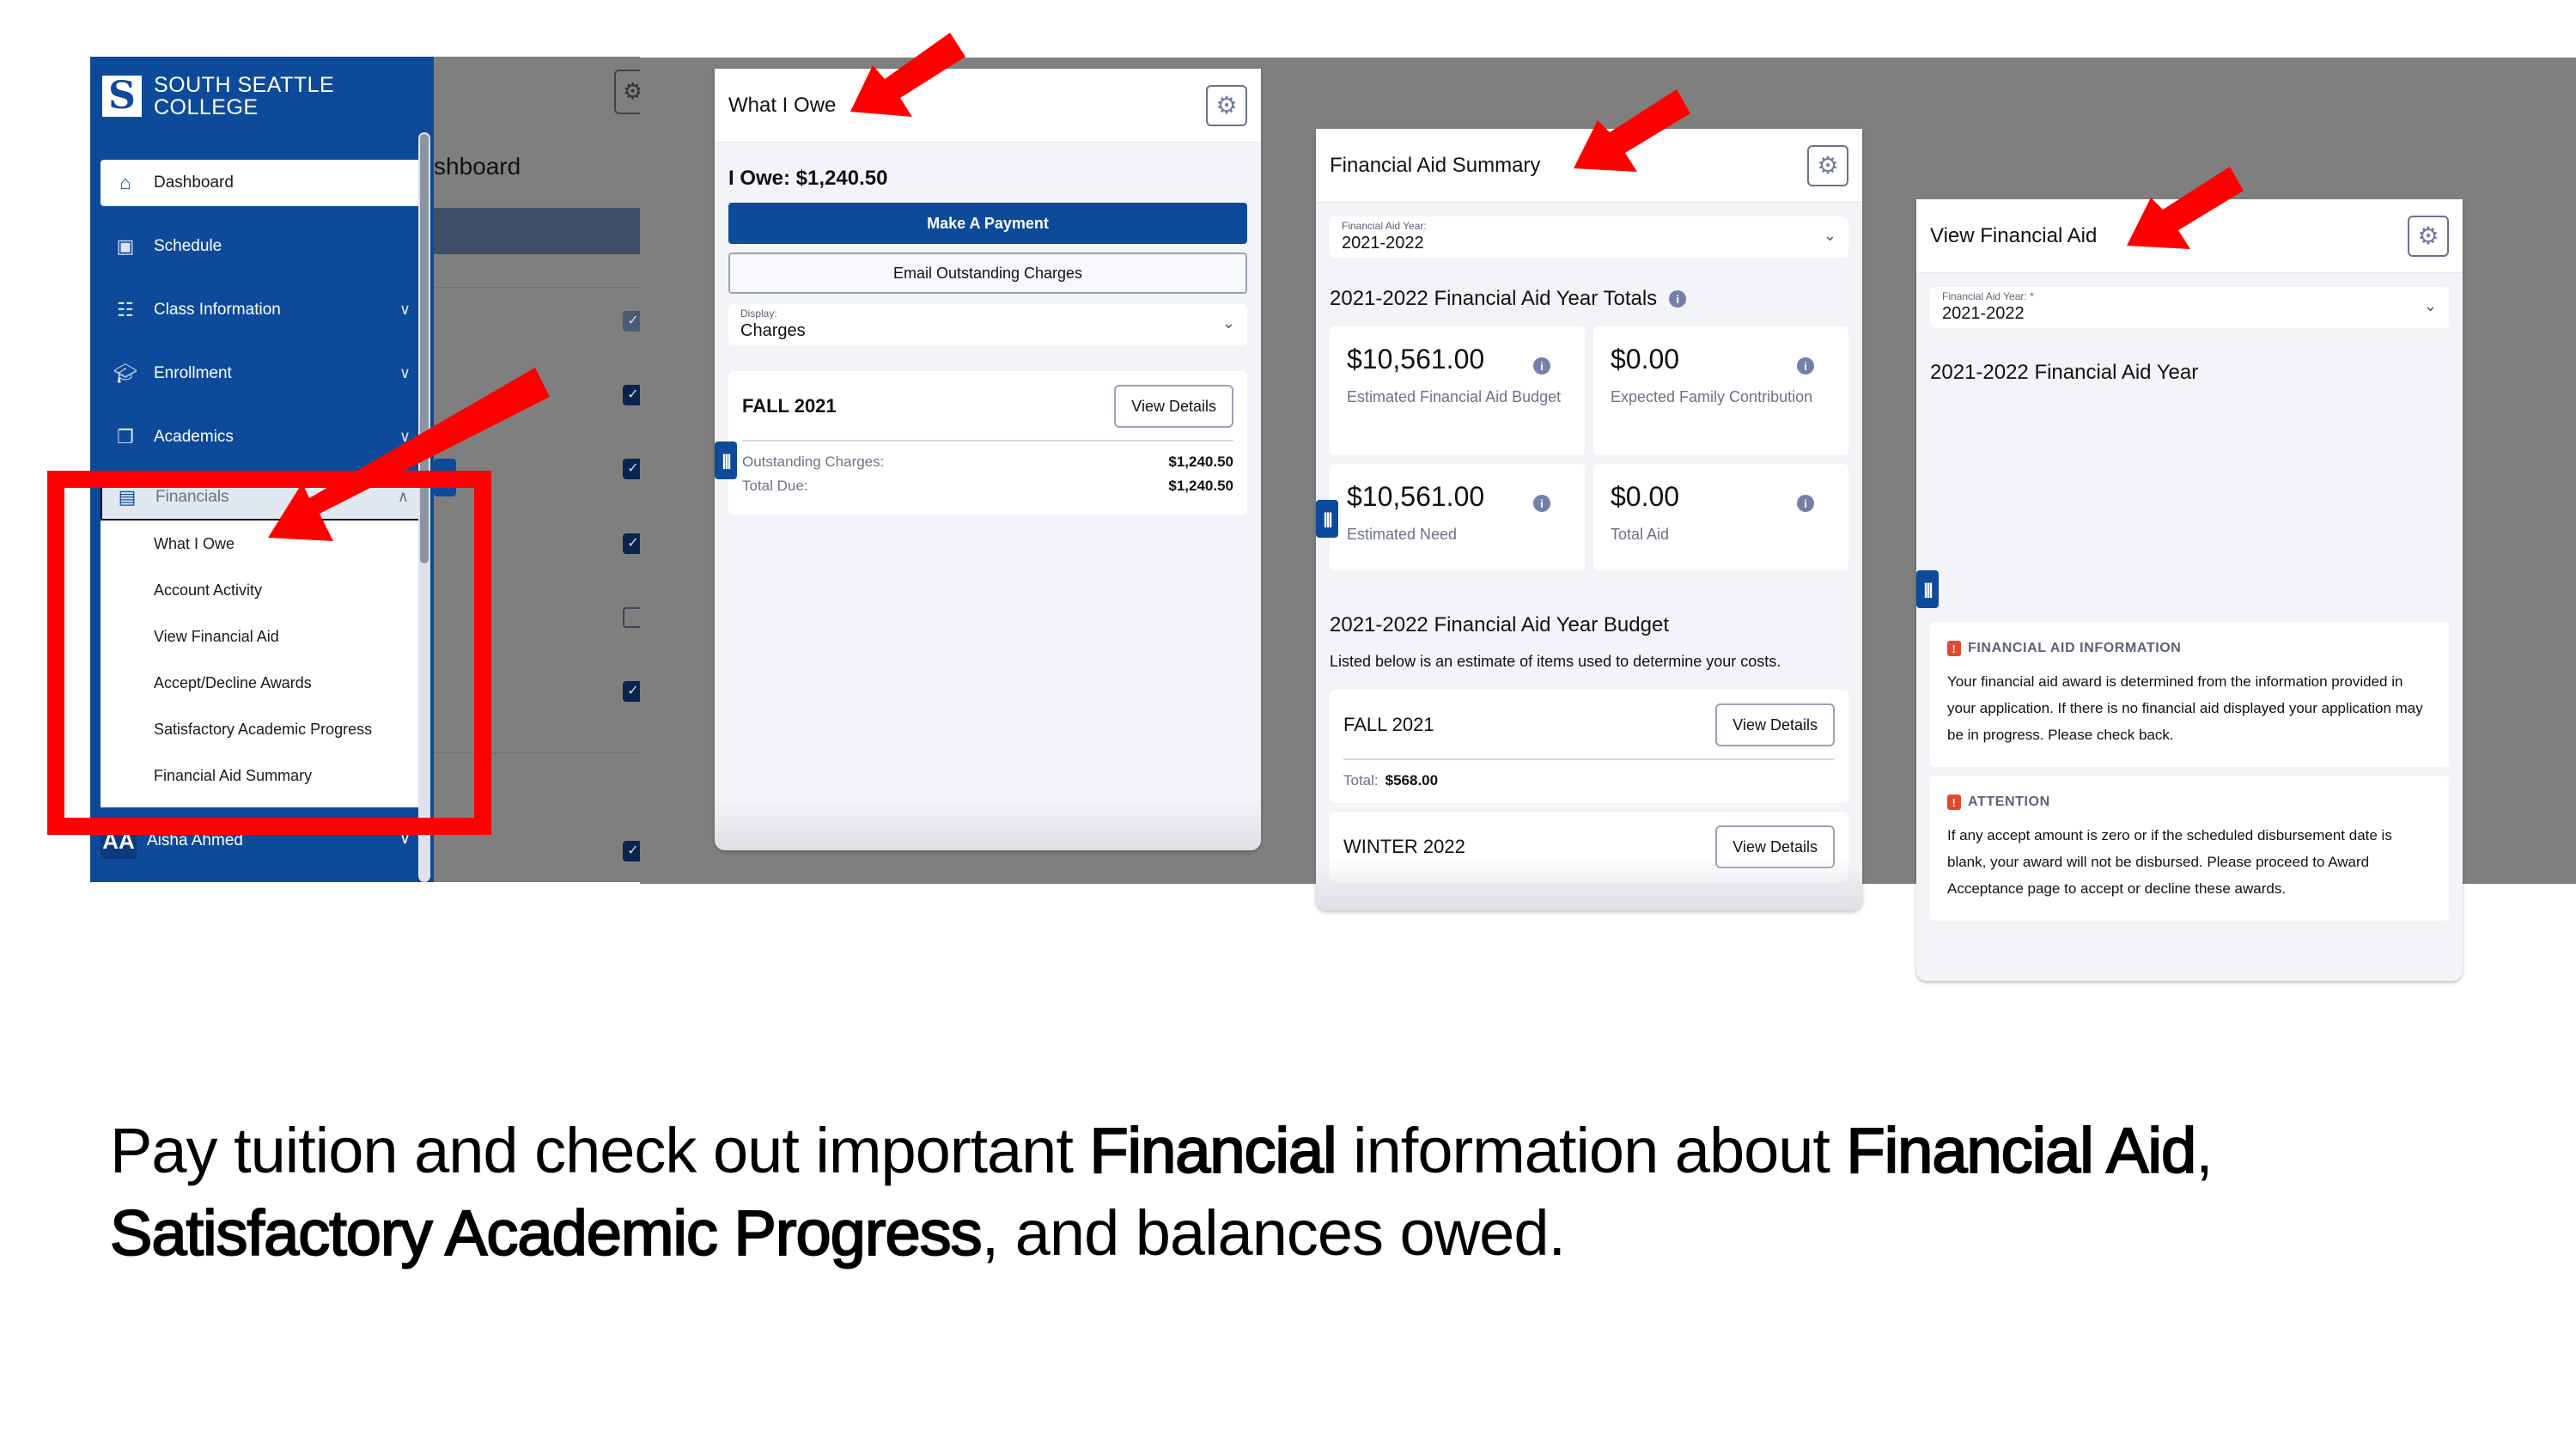 This screenshot has width=2576, height=1449. What do you see at coordinates (409, 454) in the screenshot?
I see `arrow-to-what-i-owe` at bounding box center [409, 454].